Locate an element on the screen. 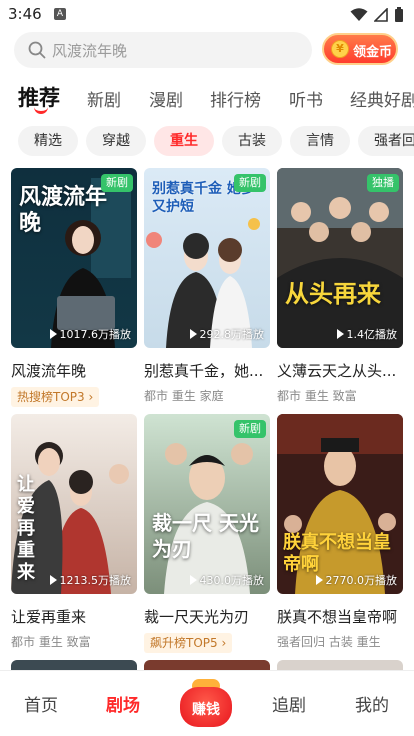 The image size is (414, 736). earn-label: 赚钱 is located at coordinates (206, 710).